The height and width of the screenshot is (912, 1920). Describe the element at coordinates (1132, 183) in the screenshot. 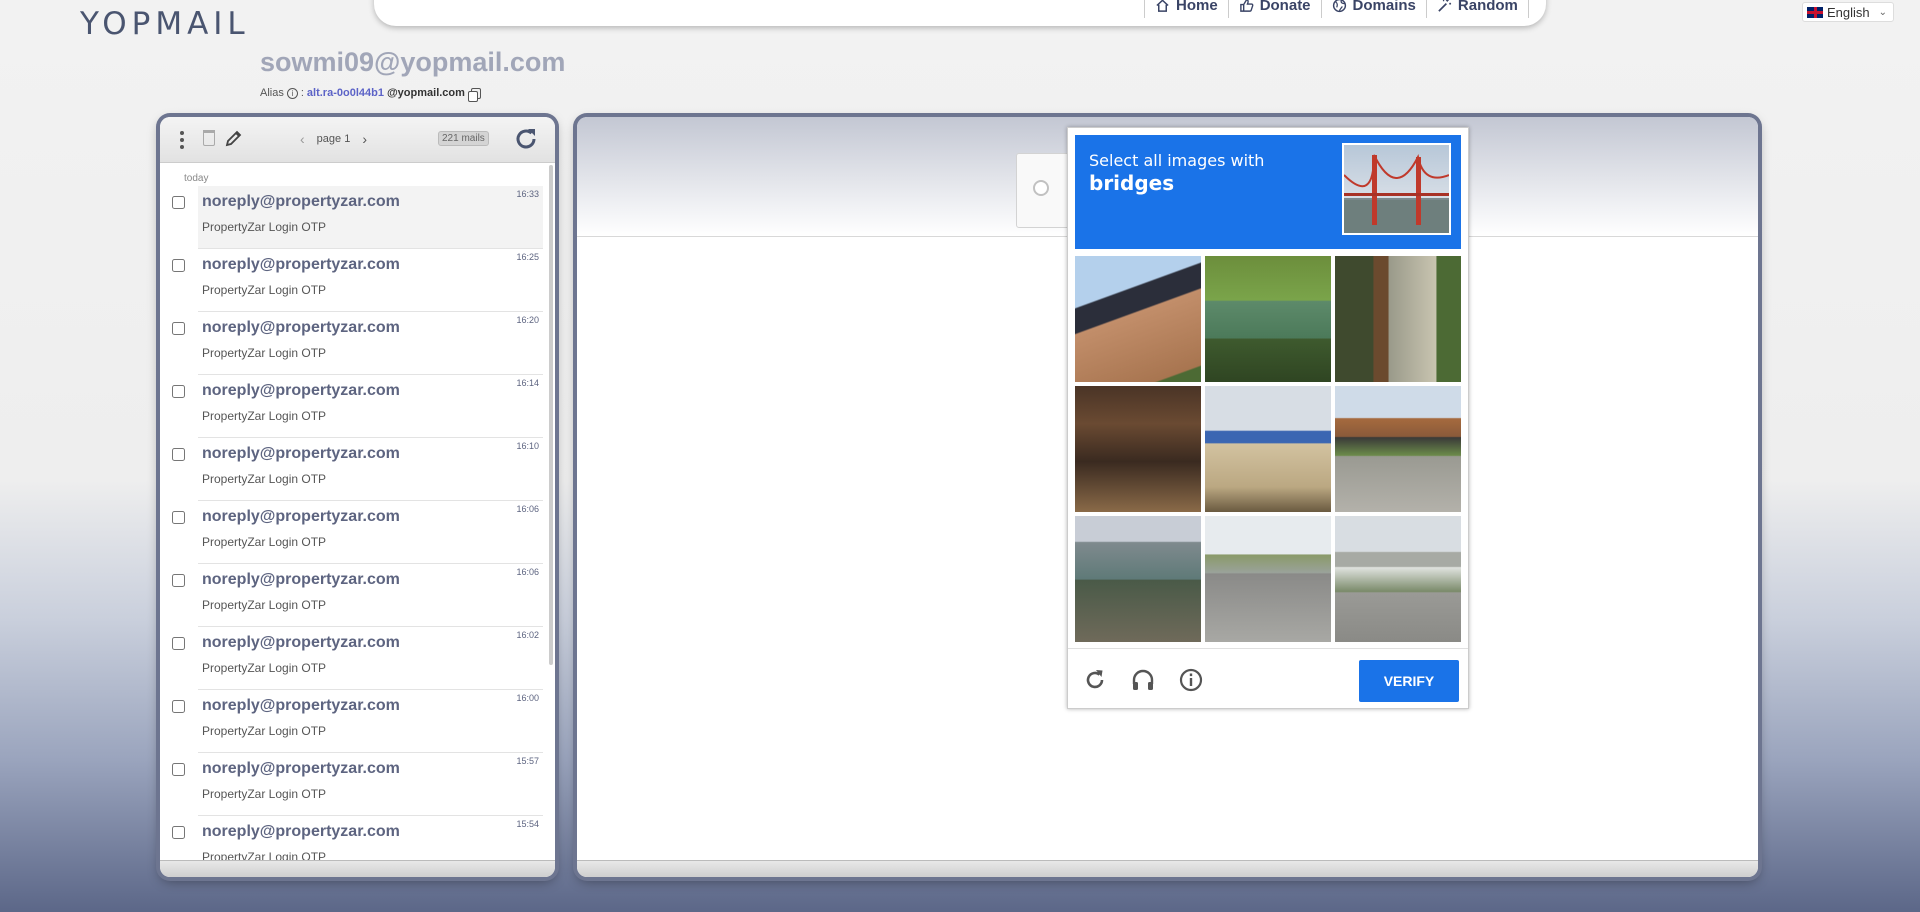

I see `captcha-target: bridges` at that location.